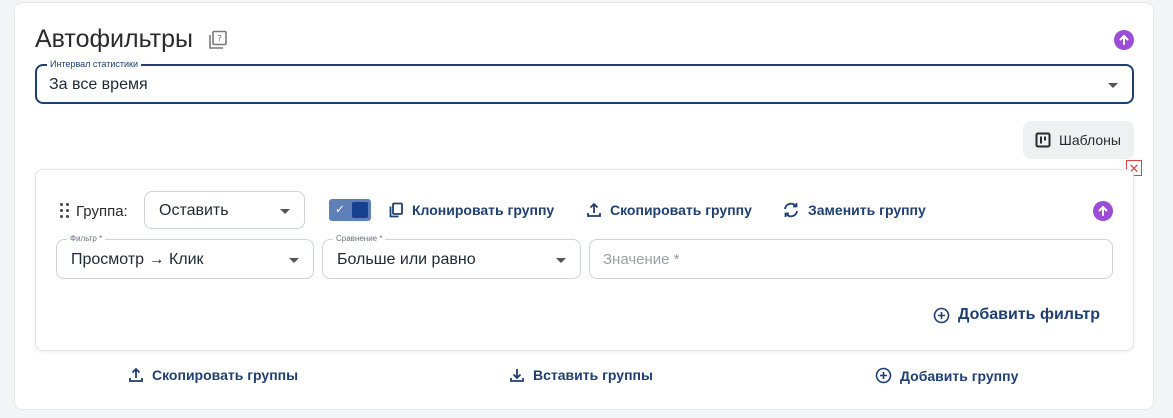 The height and width of the screenshot is (418, 1173). What do you see at coordinates (867, 210) in the screenshot?
I see `replace-group-label: Заменить группу` at bounding box center [867, 210].